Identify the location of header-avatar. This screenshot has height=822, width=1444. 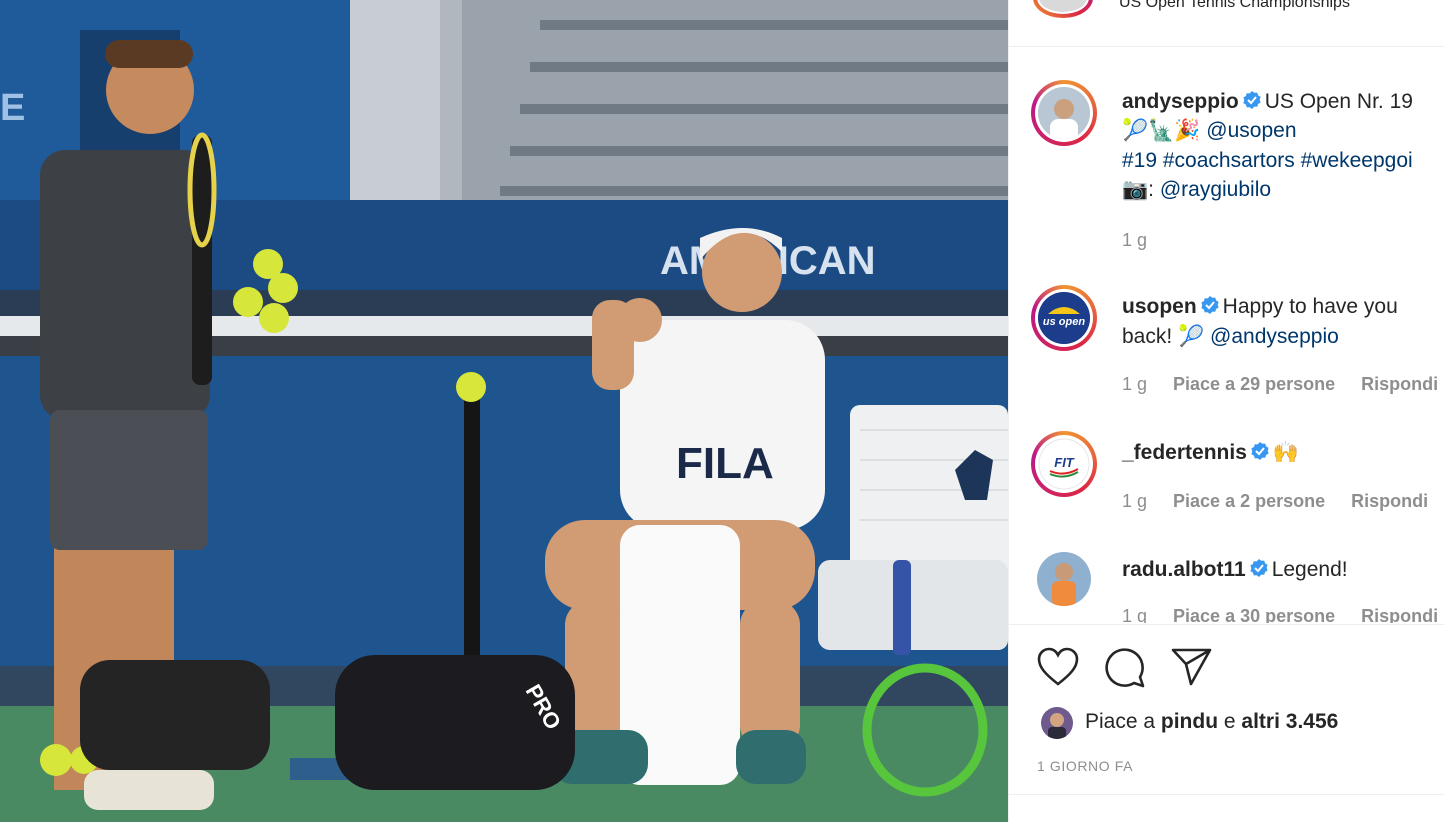
(1063, 9).